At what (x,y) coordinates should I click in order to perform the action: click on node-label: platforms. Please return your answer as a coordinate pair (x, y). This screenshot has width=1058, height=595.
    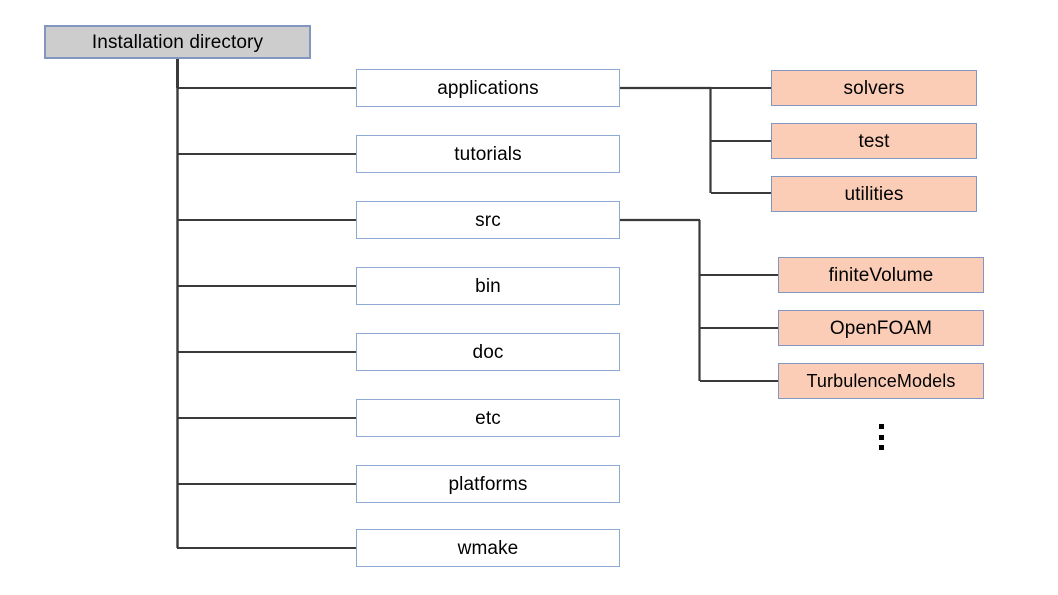
    Looking at the image, I should click on (488, 484).